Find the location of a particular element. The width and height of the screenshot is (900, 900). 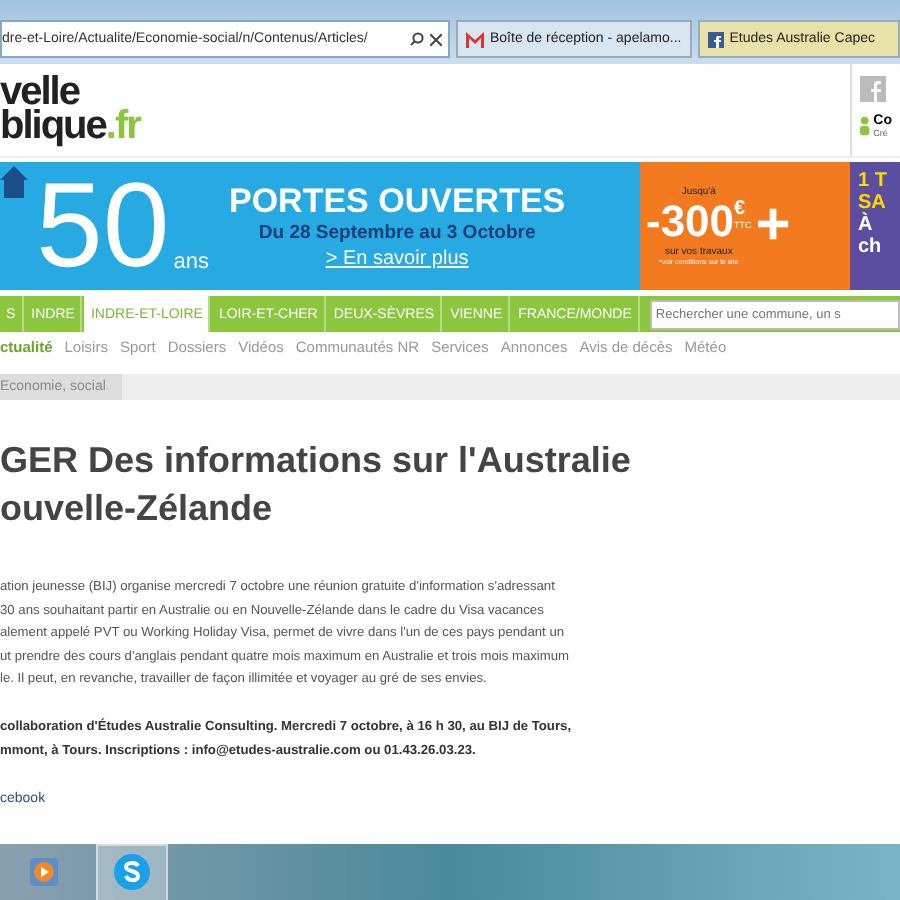

house-icon is located at coordinates (14, 182).